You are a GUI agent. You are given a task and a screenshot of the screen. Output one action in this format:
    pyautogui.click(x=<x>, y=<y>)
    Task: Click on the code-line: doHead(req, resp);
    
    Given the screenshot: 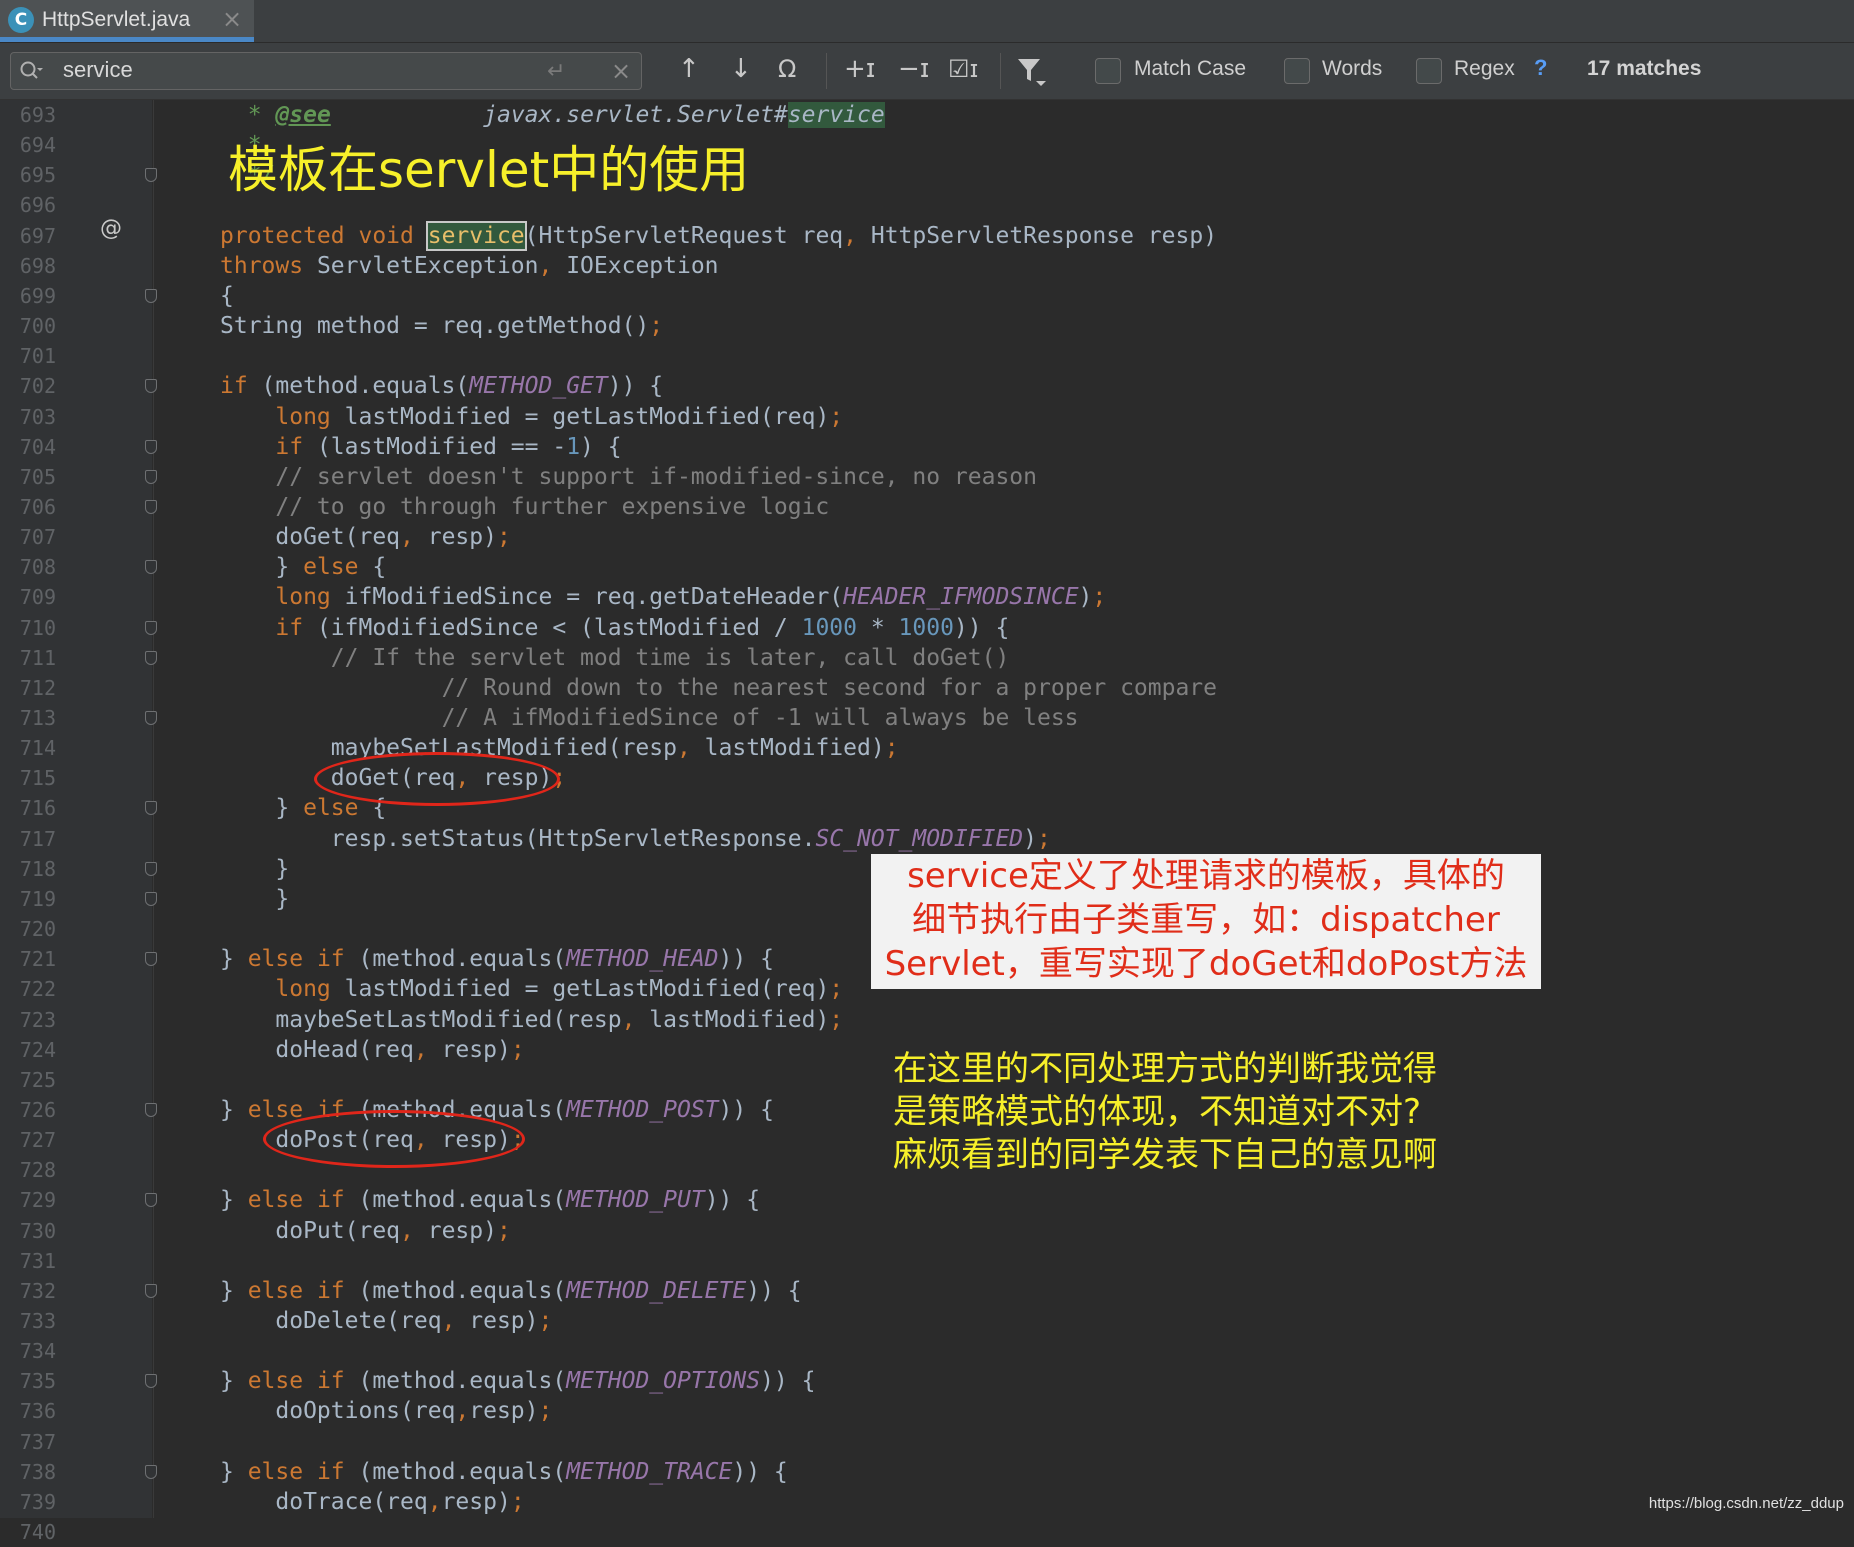 What is the action you would take?
    pyautogui.click(x=372, y=1050)
    